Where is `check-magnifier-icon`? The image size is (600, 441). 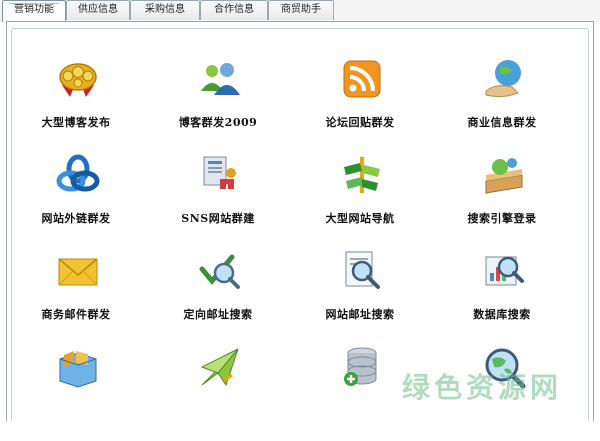
check-magnifier-icon is located at coordinates (220, 271).